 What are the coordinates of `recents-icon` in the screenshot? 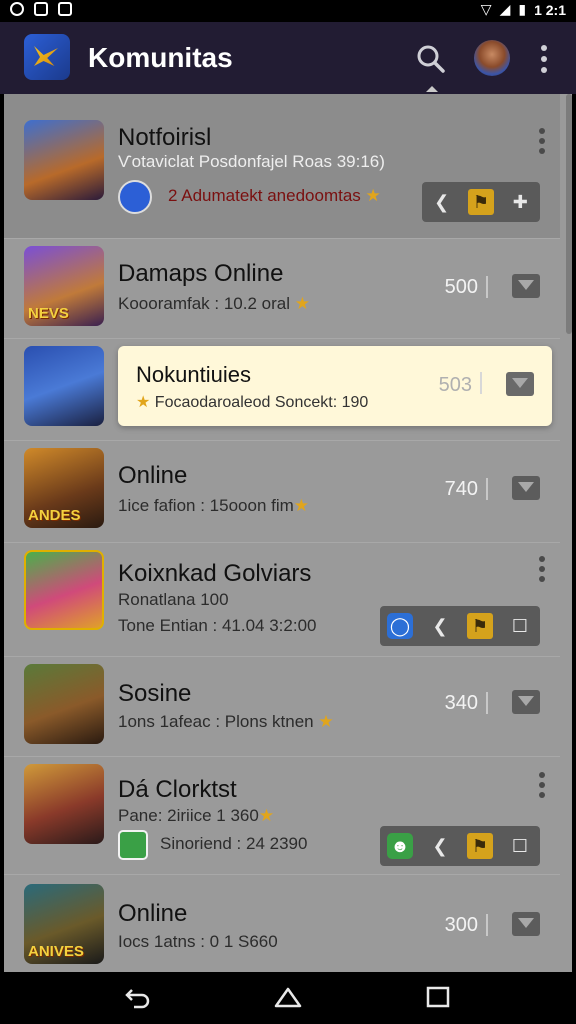 It's located at (438, 997).